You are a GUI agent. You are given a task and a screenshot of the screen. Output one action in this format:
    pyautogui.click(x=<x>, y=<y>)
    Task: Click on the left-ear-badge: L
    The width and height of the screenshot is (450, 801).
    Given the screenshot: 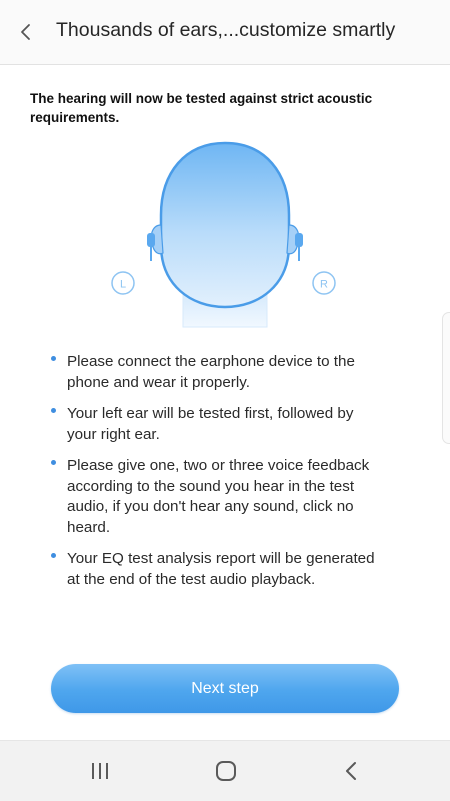 What is the action you would take?
    pyautogui.click(x=123, y=283)
    